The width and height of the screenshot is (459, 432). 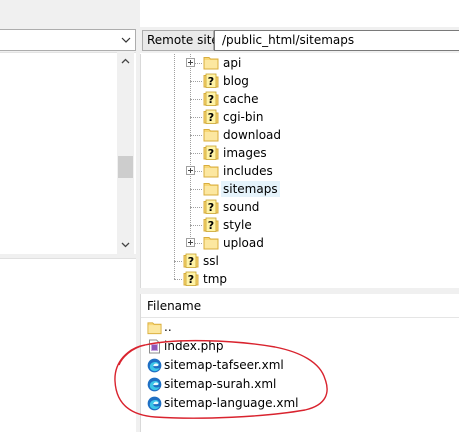 What do you see at coordinates (168, 327) in the screenshot?
I see `file-name: ..` at bounding box center [168, 327].